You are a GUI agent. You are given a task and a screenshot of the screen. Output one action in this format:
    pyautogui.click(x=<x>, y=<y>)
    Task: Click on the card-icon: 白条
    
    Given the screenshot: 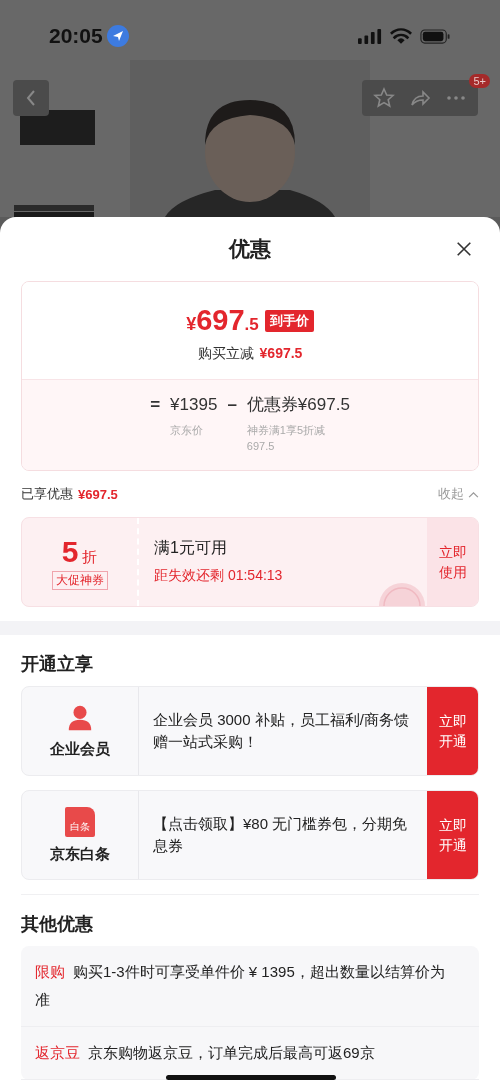 What is the action you would take?
    pyautogui.click(x=80, y=821)
    